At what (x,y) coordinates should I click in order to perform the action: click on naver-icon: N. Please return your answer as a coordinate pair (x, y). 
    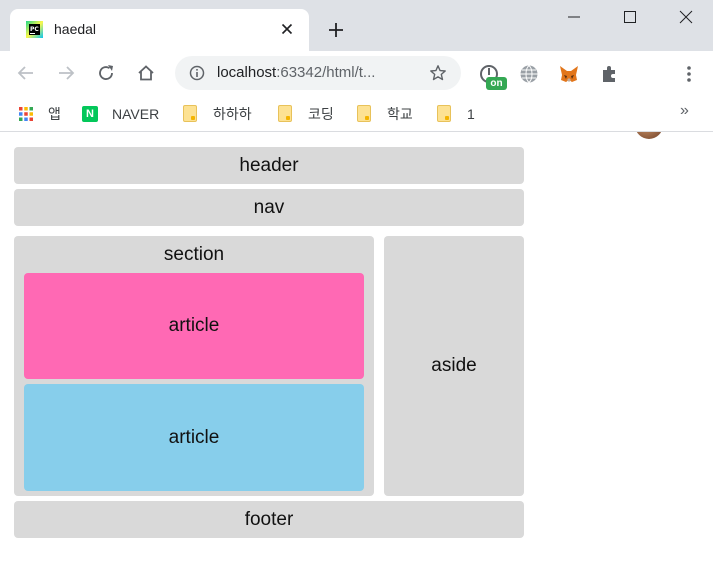
    Looking at the image, I should click on (90, 113).